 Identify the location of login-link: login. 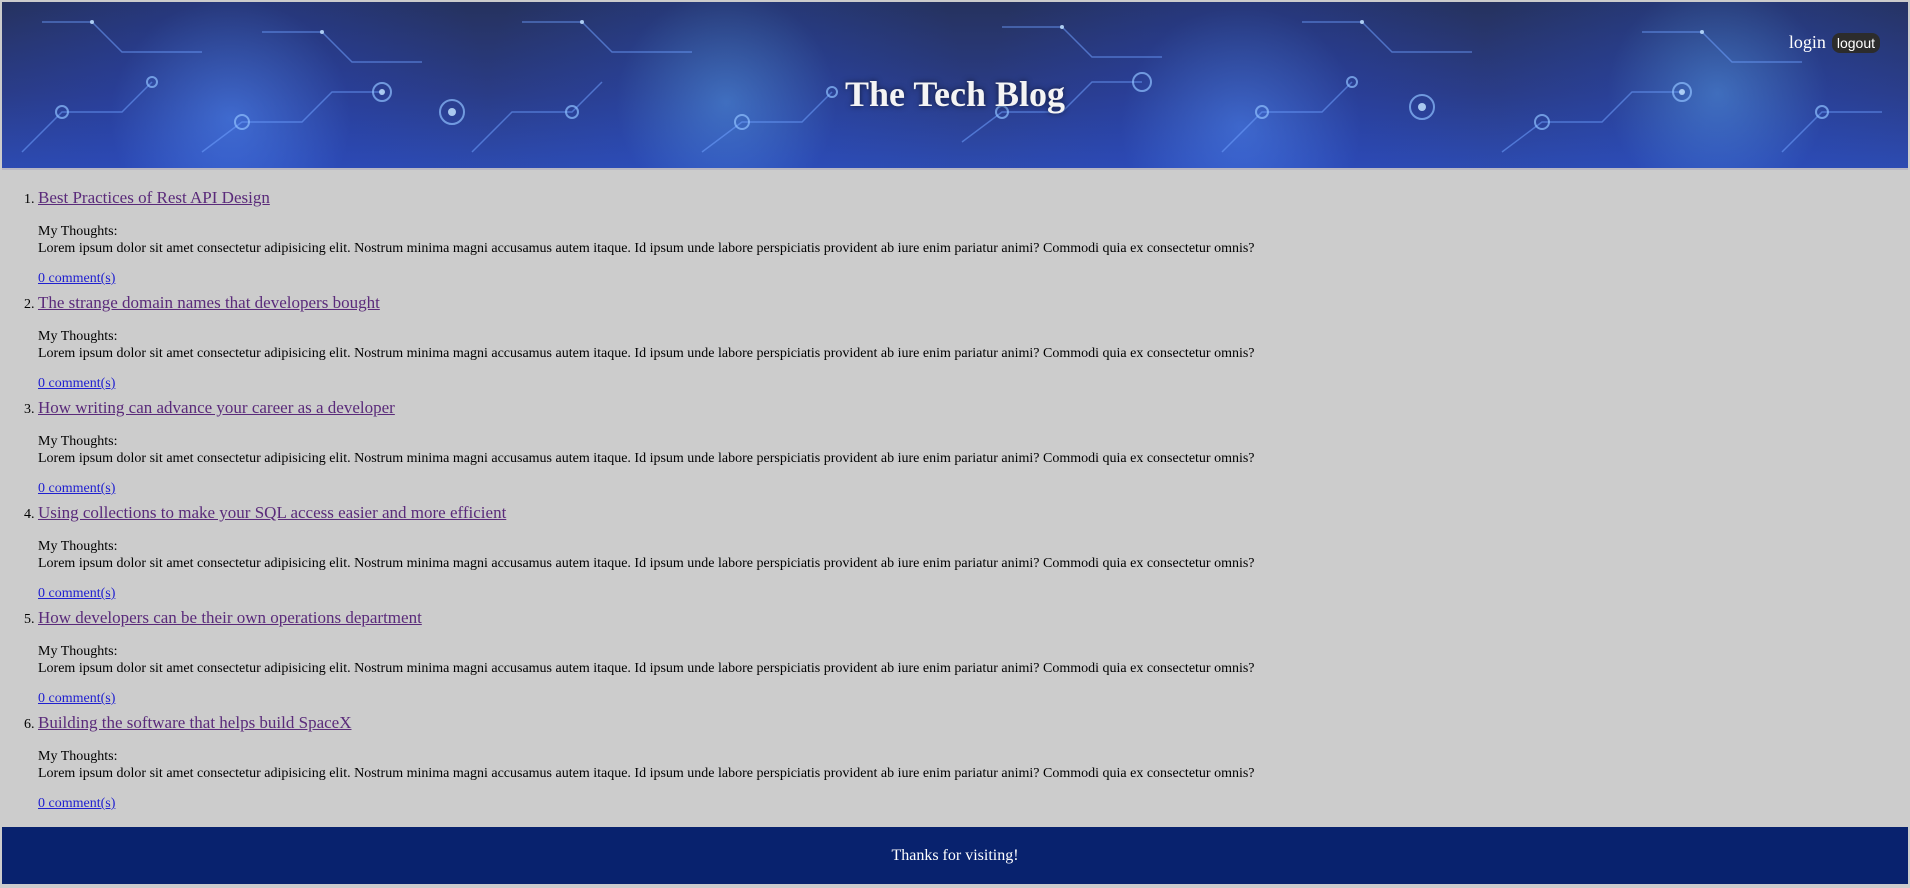
(1807, 42).